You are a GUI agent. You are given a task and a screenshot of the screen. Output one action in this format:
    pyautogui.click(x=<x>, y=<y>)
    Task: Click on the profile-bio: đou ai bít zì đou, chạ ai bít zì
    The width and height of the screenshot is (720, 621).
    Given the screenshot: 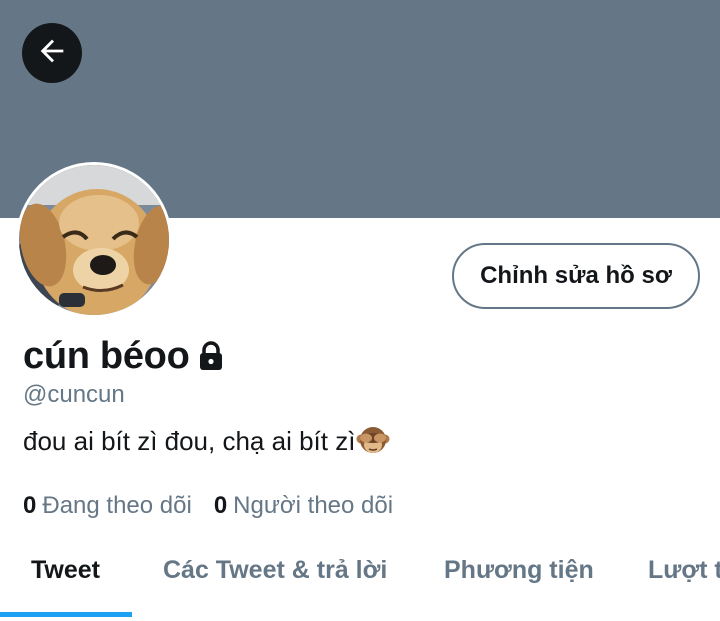 What is the action you would take?
    pyautogui.click(x=206, y=441)
    